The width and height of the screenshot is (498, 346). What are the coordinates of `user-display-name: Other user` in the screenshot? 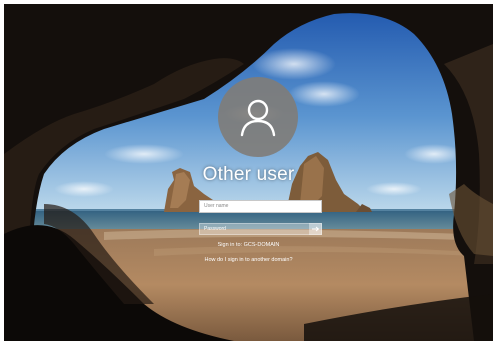 It's located at (248, 174).